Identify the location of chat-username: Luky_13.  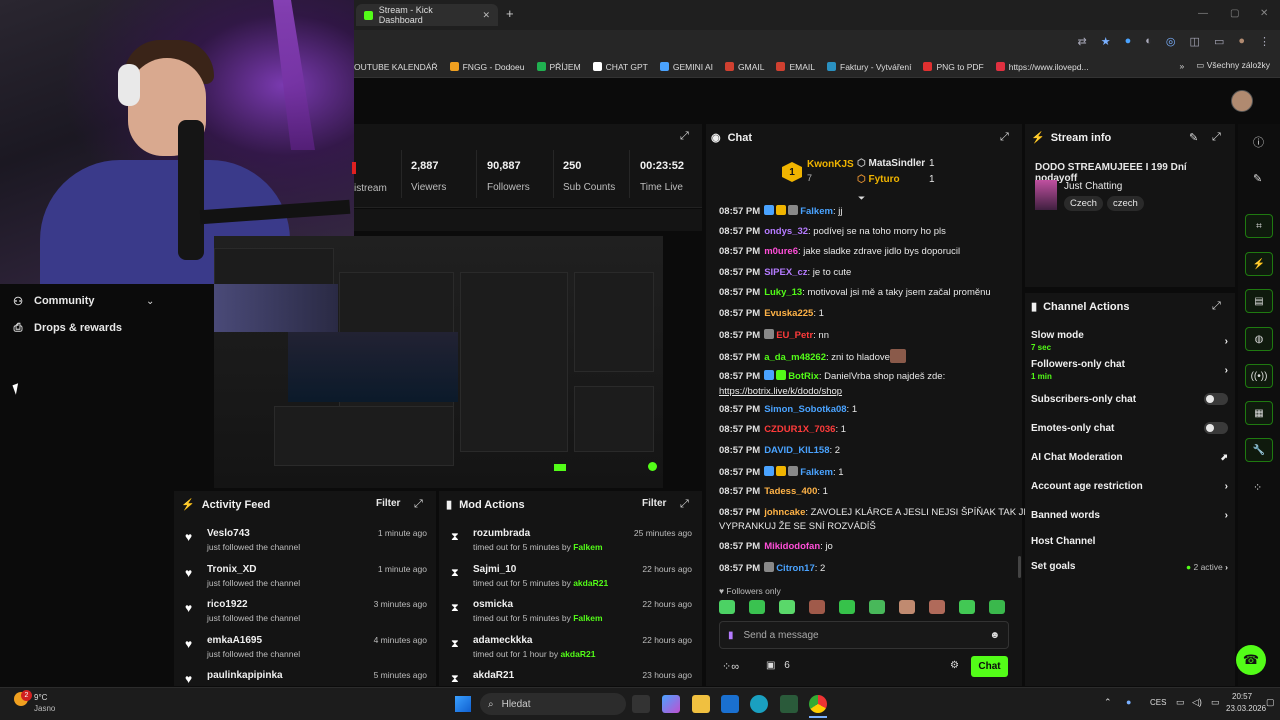
(783, 292).